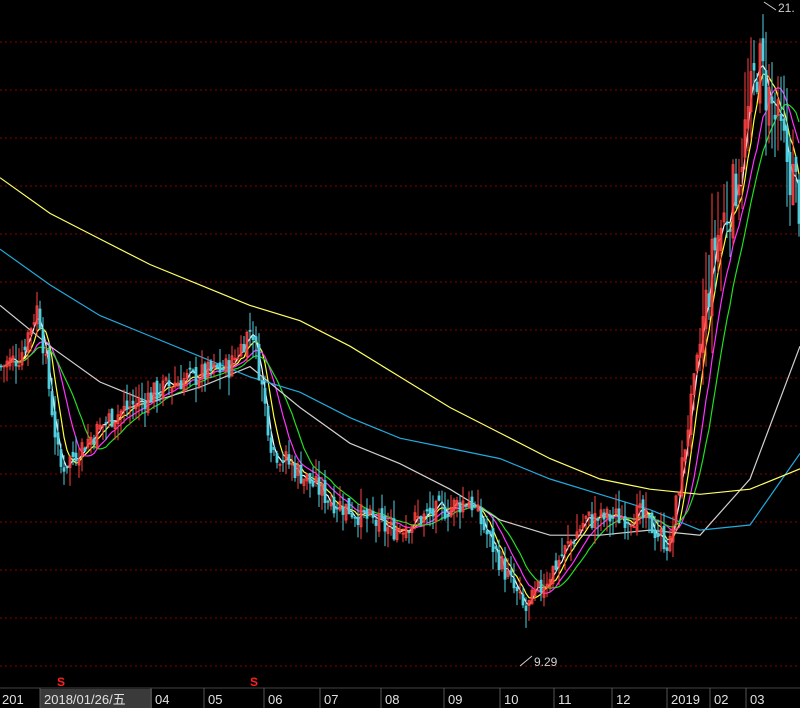 This screenshot has height=708, width=800. I want to click on high-arrow, so click(770, 6).